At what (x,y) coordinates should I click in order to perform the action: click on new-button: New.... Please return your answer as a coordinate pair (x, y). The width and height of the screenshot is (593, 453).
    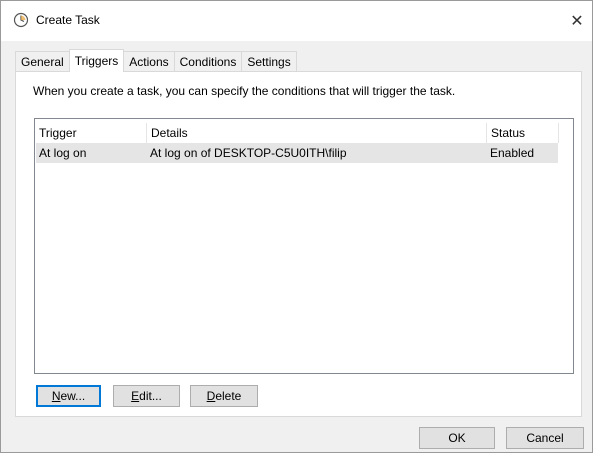
    Looking at the image, I should click on (68, 396).